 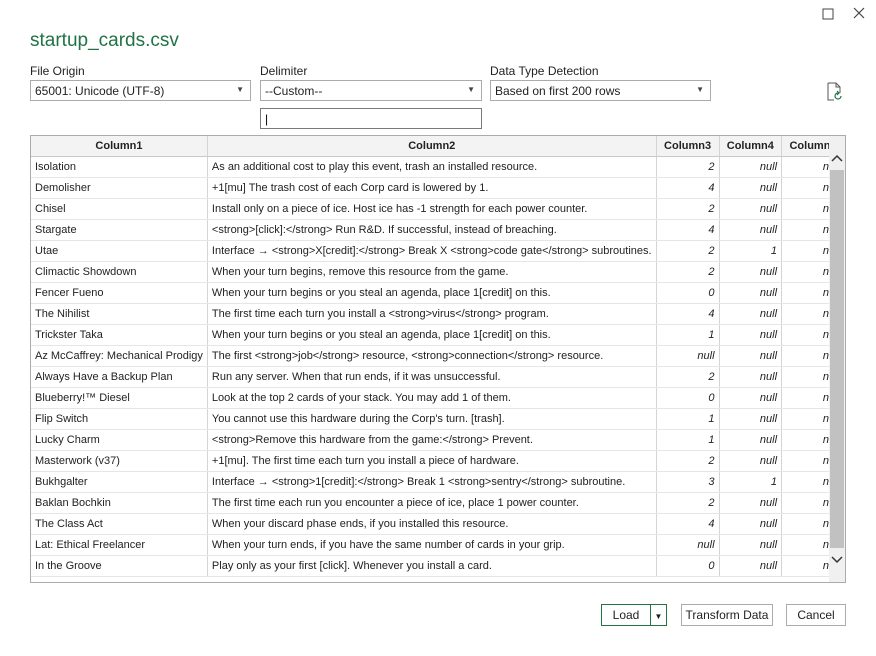 I want to click on table-cell: Always Have a Backup Plan, so click(x=119, y=377).